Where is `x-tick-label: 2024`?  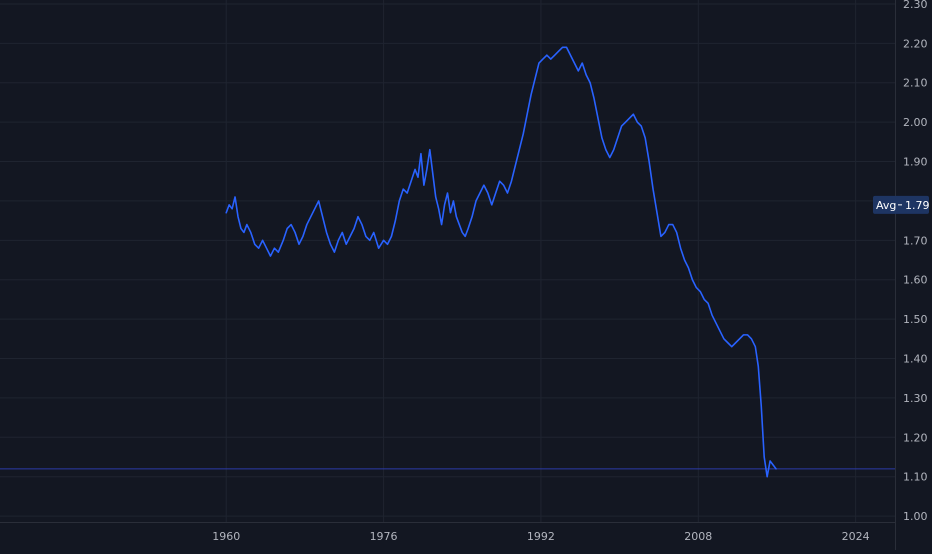 x-tick-label: 2024 is located at coordinates (856, 536).